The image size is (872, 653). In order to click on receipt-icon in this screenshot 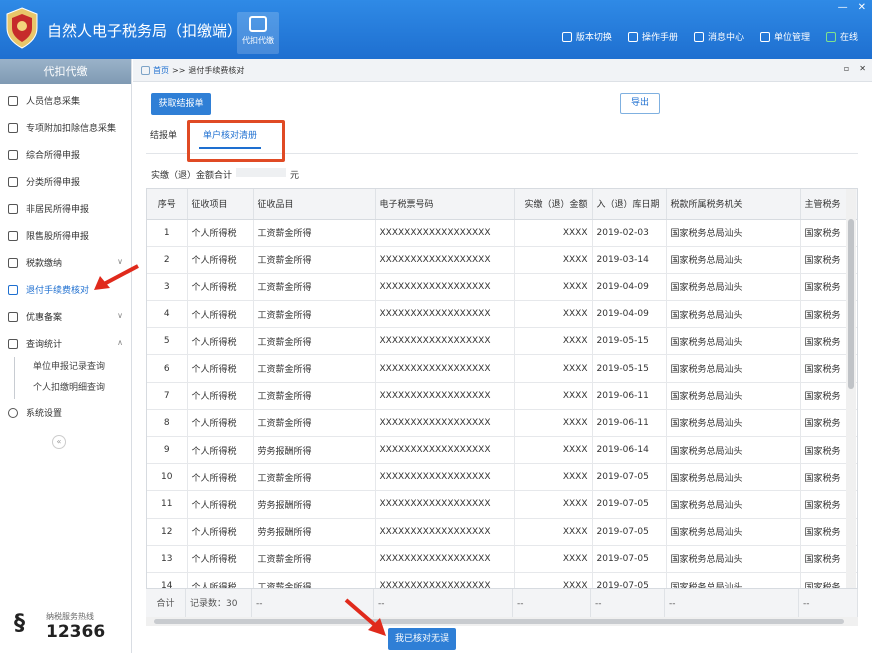, I will do `click(13, 289)`.